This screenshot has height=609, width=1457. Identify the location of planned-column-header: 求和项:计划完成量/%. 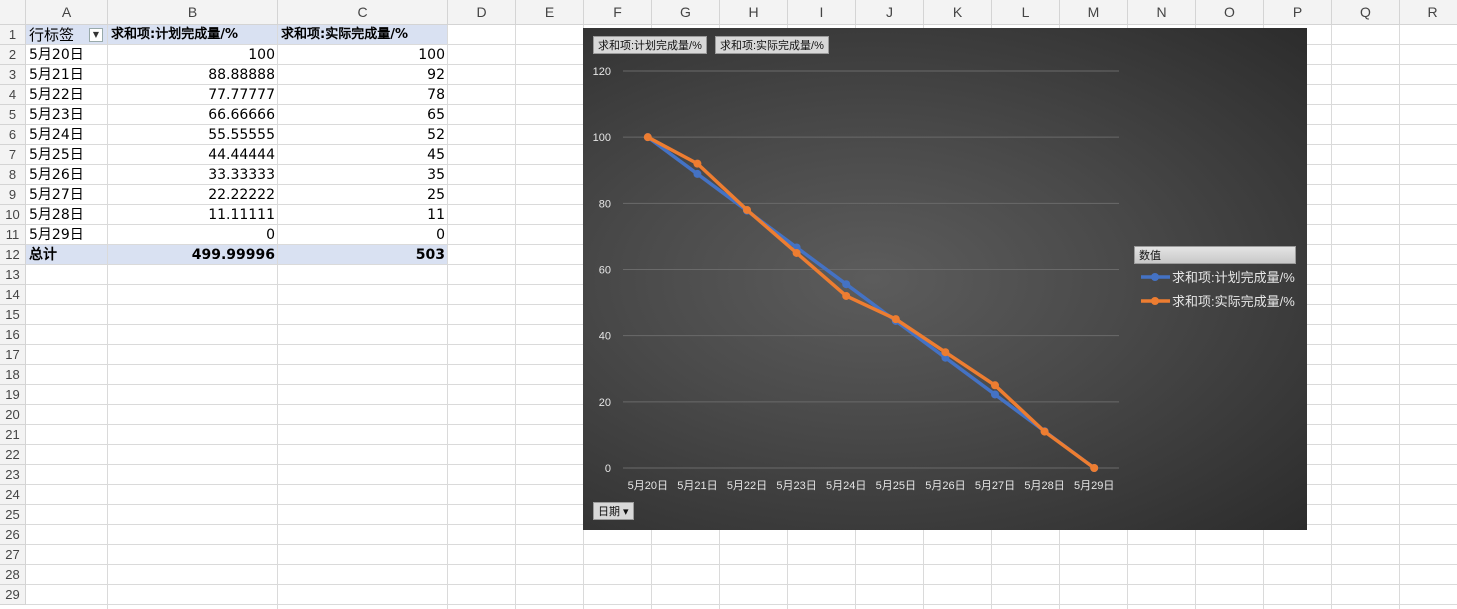
(193, 35).